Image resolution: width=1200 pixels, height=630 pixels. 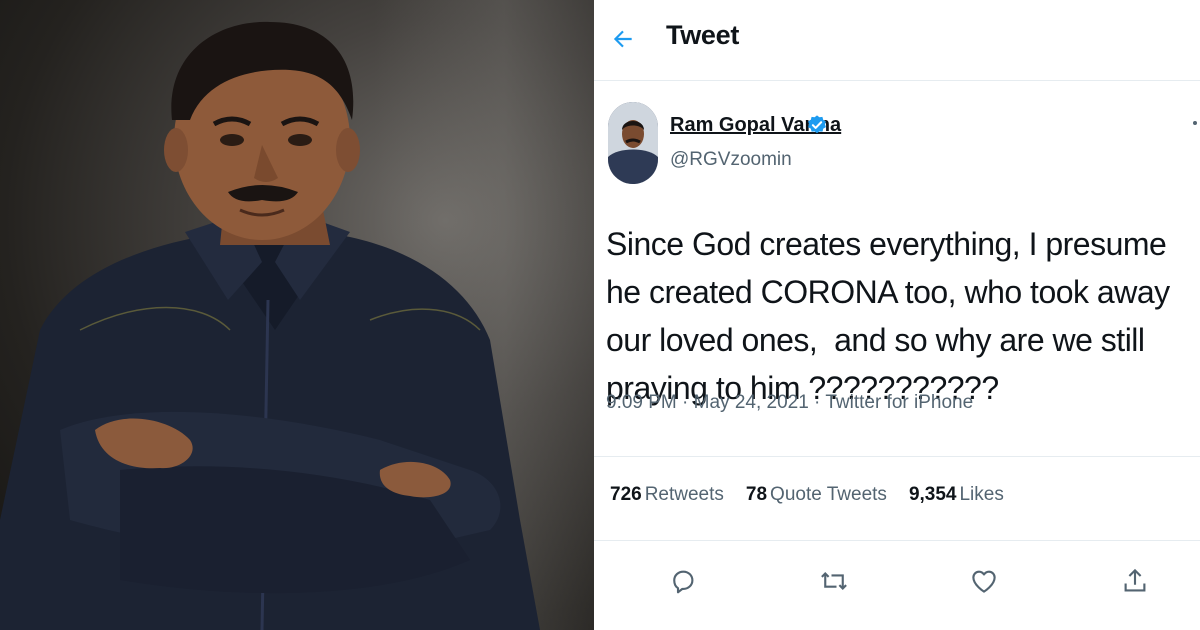 I want to click on verified-badge-icon, so click(x=817, y=124).